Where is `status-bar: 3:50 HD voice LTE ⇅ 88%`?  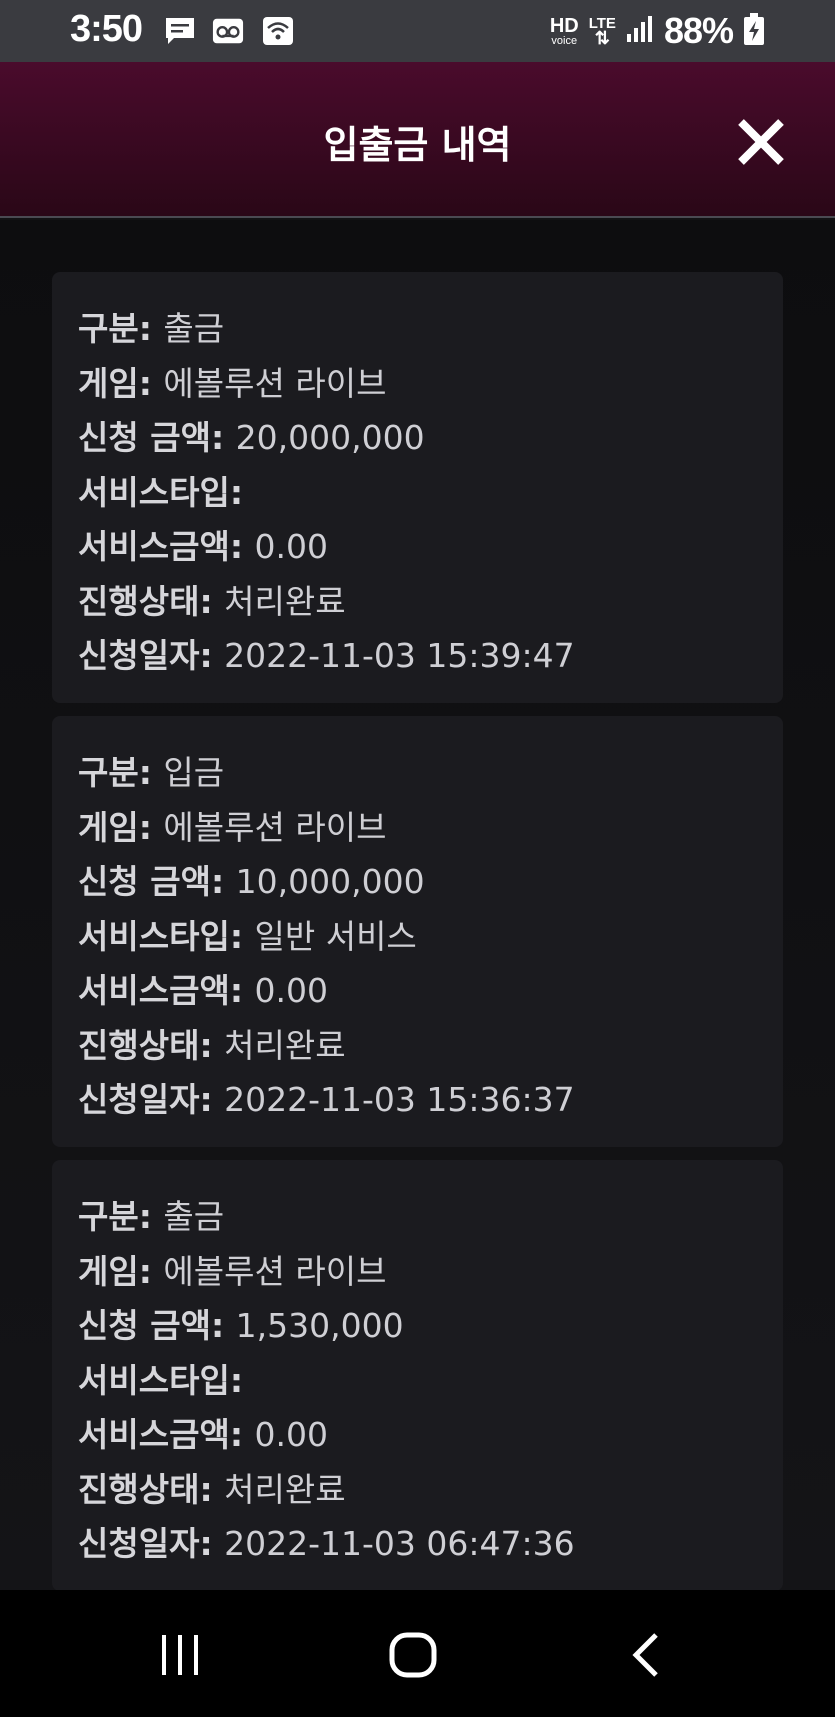 status-bar: 3:50 HD voice LTE ⇅ 88% is located at coordinates (417, 31).